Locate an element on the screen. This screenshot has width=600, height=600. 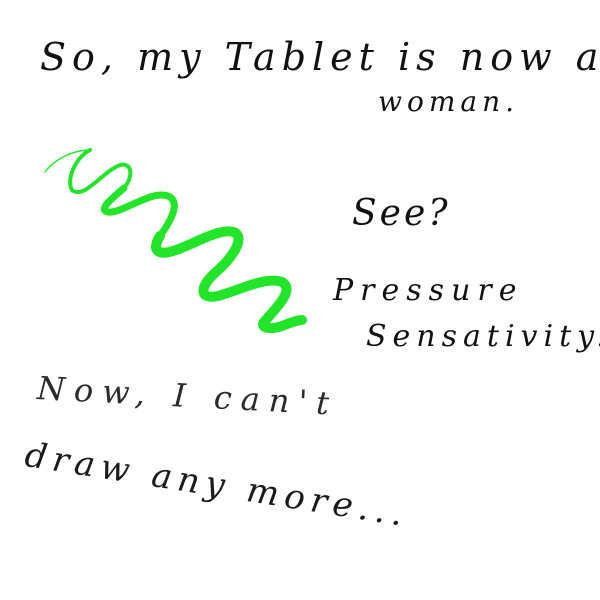
handwritten-line-4: Pressure is located at coordinates (428, 290).